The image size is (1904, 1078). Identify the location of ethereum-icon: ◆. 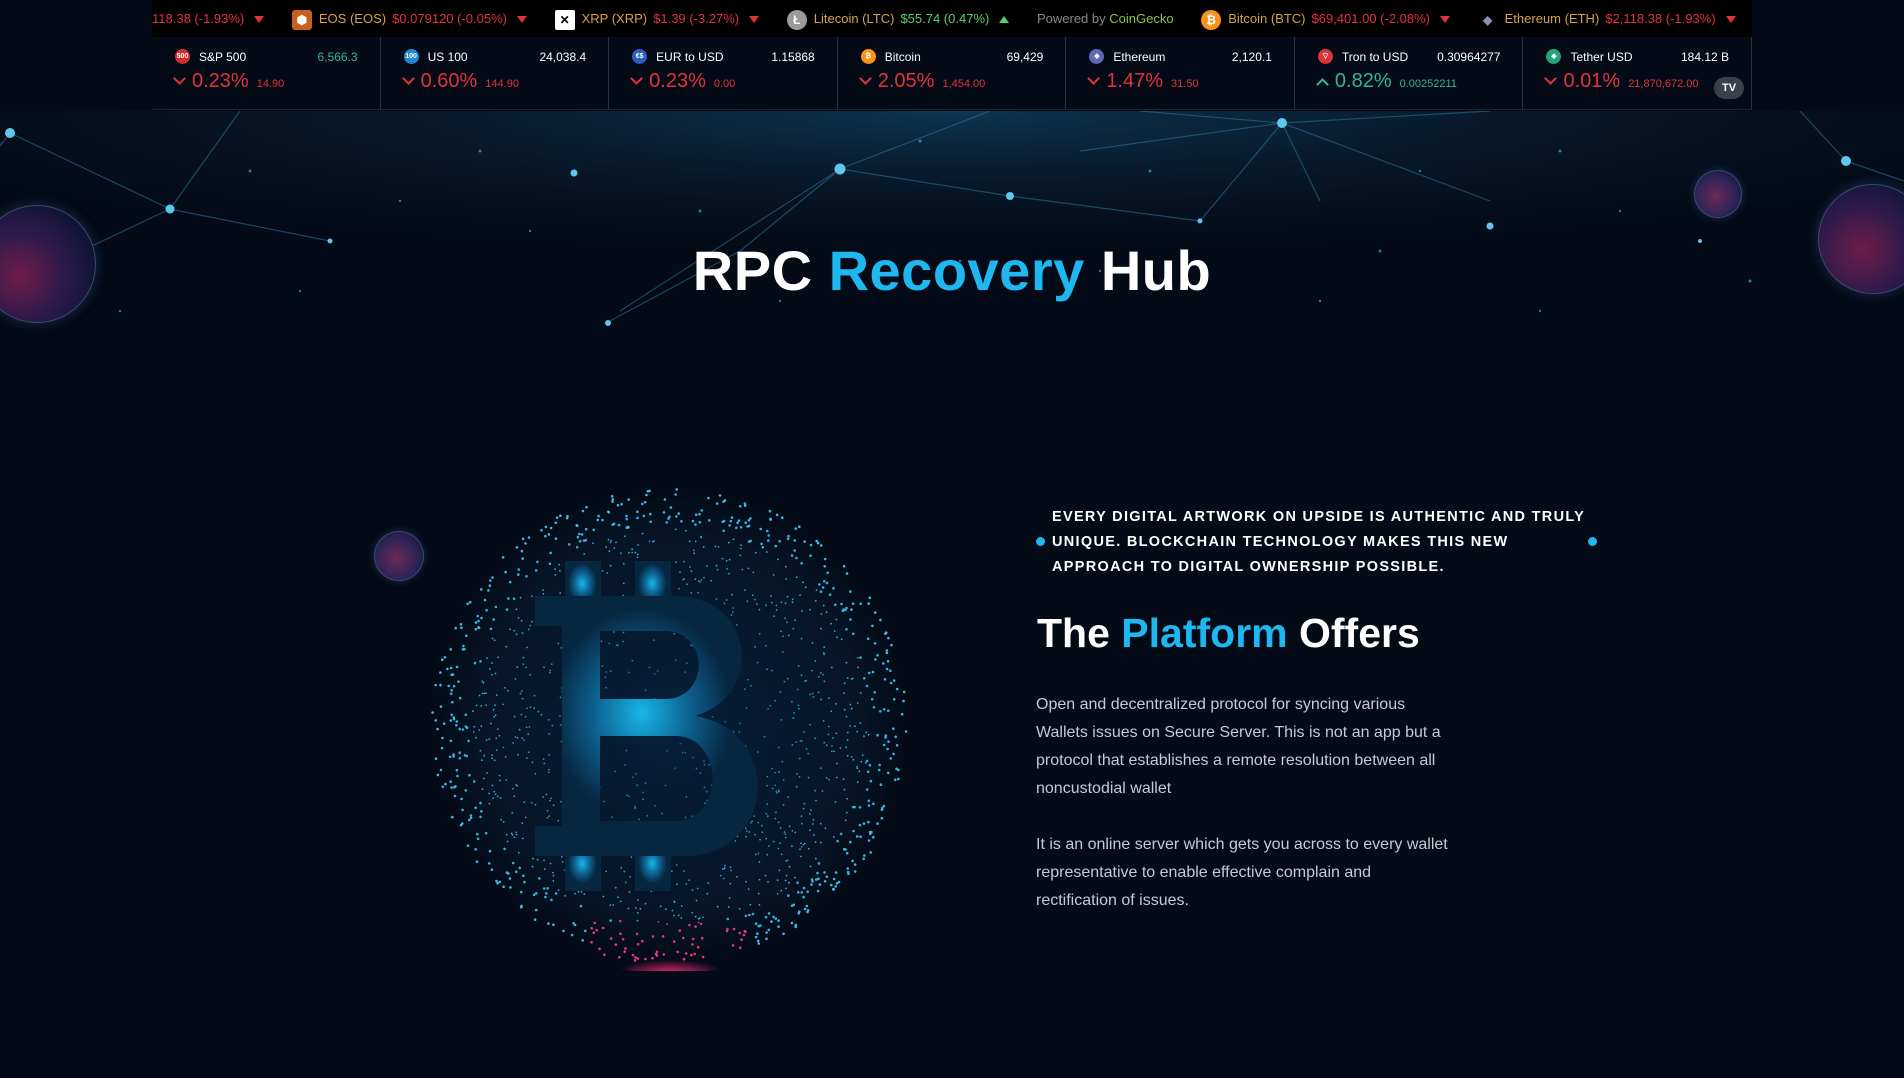
(1488, 19).